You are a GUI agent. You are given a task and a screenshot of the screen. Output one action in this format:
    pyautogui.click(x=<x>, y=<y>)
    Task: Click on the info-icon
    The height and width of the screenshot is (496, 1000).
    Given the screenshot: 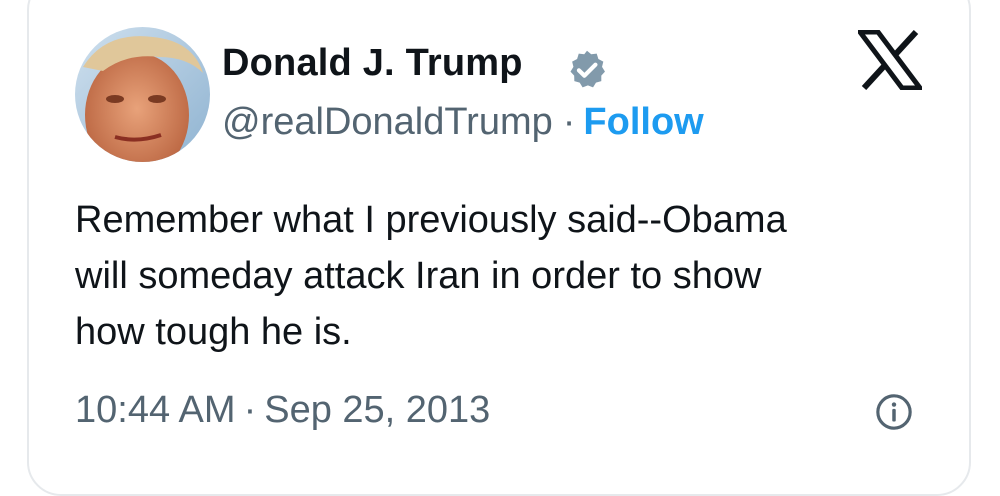 What is the action you would take?
    pyautogui.click(x=894, y=412)
    